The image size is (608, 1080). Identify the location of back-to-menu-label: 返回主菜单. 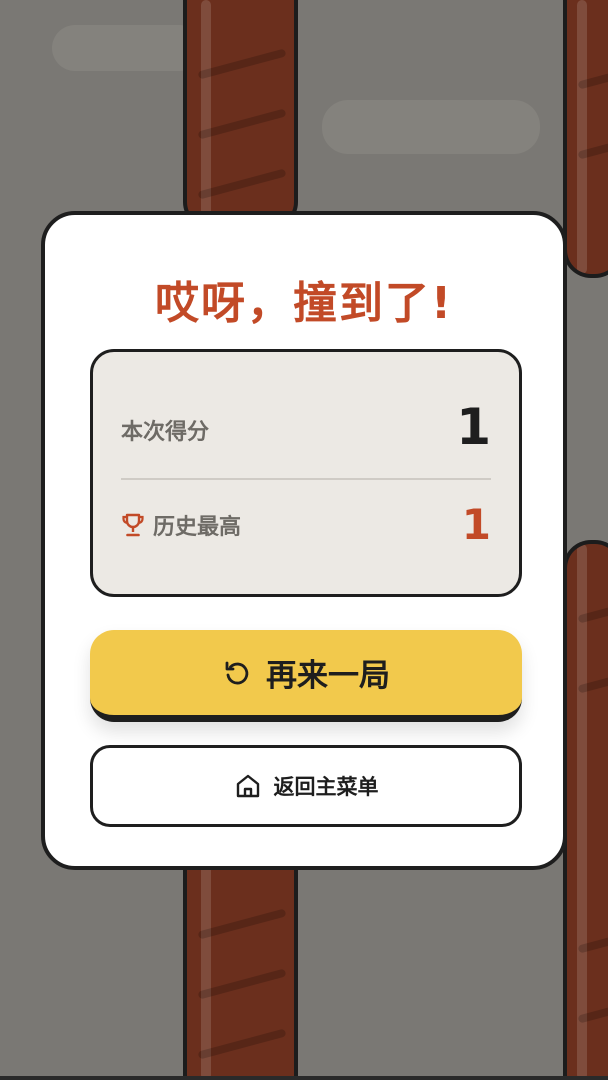
(326, 787).